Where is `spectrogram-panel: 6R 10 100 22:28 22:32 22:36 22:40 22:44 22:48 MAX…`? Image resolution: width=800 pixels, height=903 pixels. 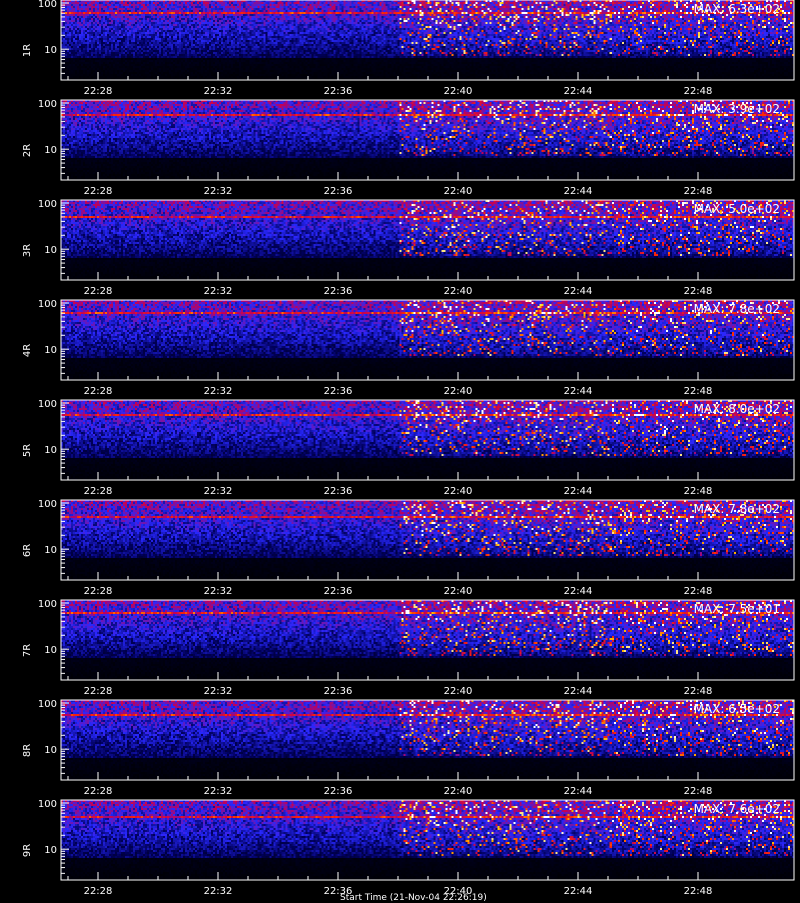 spectrogram-panel: 6R 10 100 22:28 22:32 22:36 22:40 22:44 22:48 MAX… is located at coordinates (400, 549).